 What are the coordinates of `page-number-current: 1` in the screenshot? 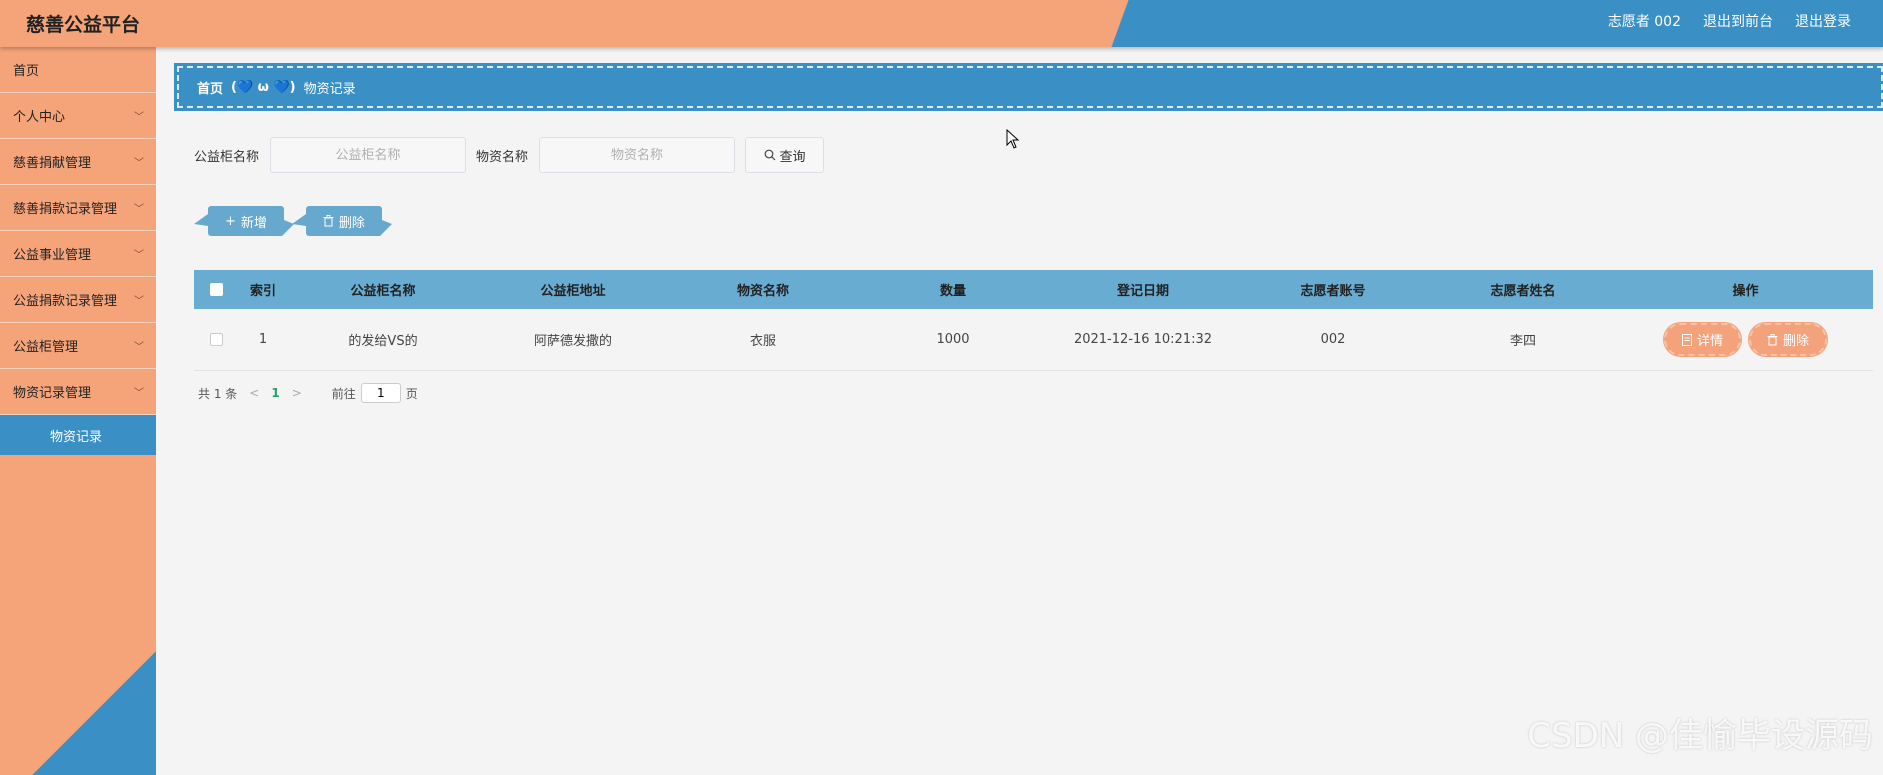 It's located at (275, 393).